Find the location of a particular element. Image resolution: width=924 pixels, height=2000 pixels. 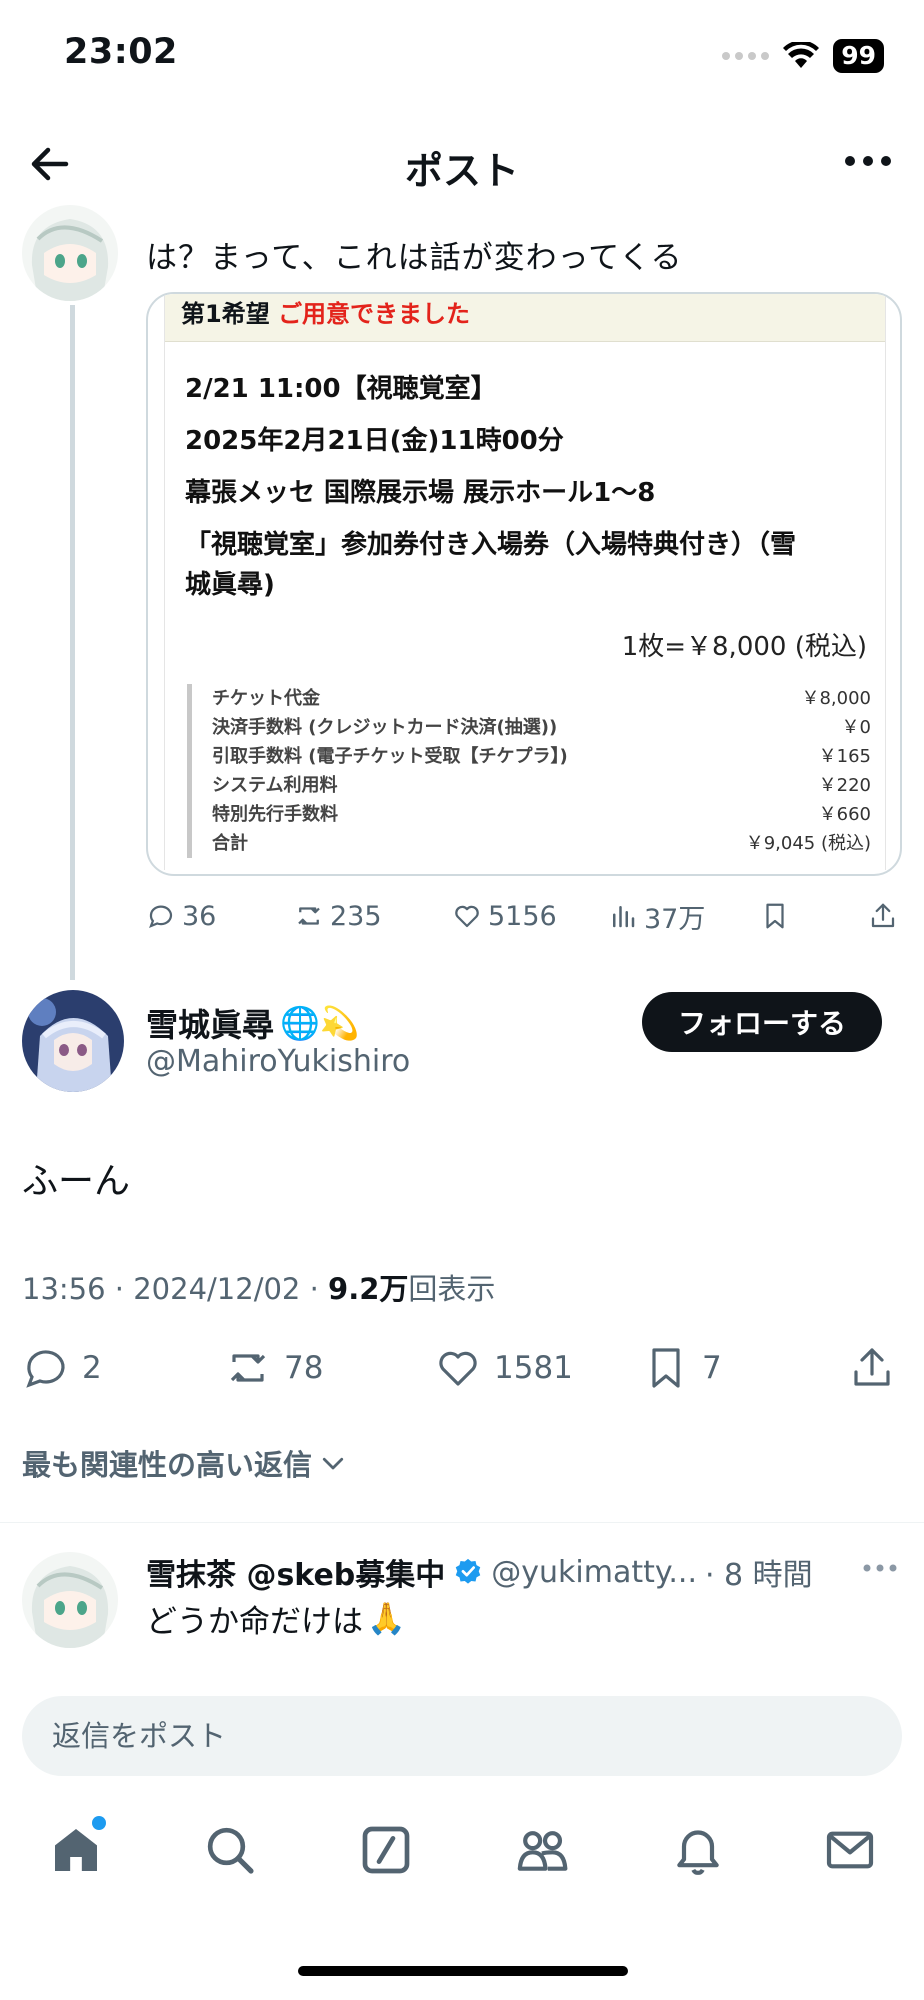

fee-row: チケット代金 ￥8,000 is located at coordinates (541, 698).